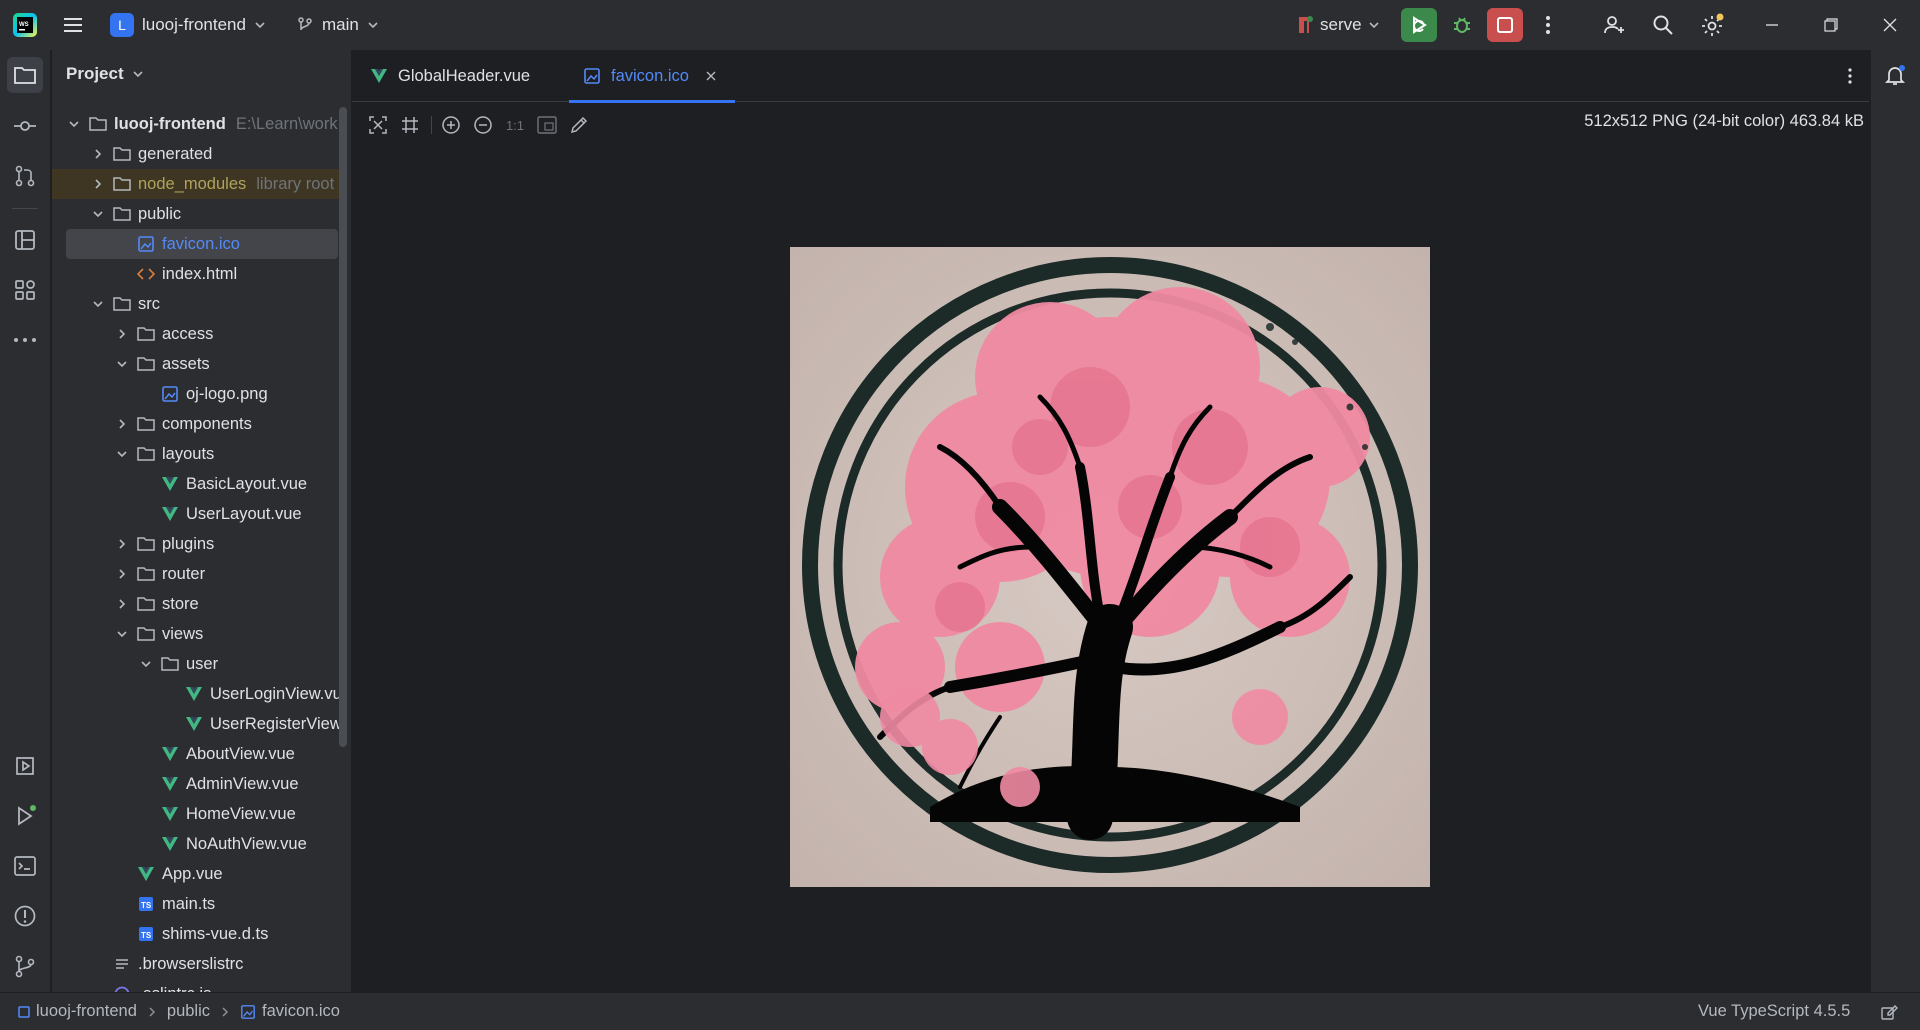 The image size is (1920, 1030). What do you see at coordinates (547, 125) in the screenshot?
I see `background-toggle-button` at bounding box center [547, 125].